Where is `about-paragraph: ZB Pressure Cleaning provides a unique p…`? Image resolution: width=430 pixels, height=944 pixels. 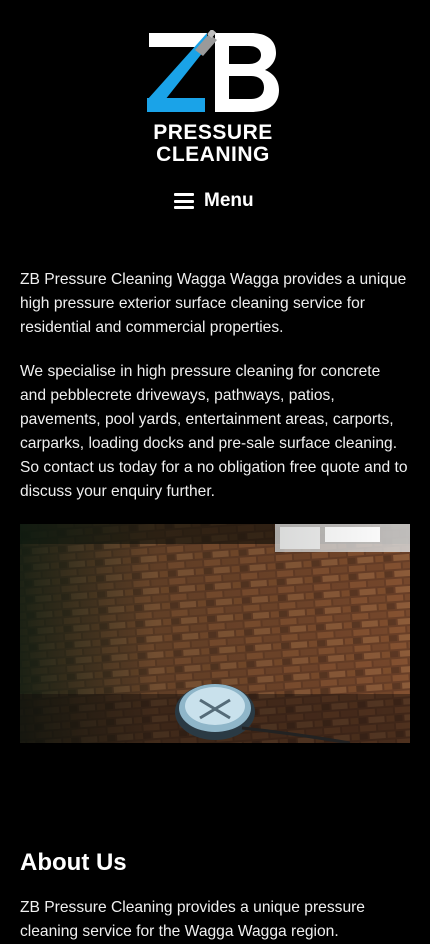
about-paragraph: ZB Pressure Cleaning provides a unique p… is located at coordinates (192, 919).